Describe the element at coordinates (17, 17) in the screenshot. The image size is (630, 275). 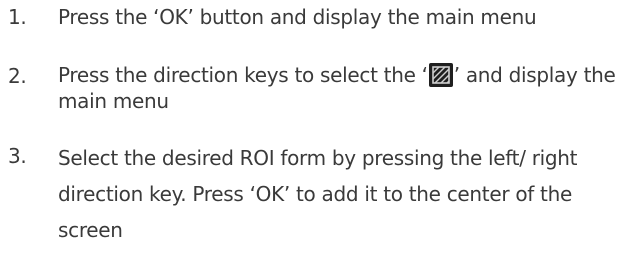
I see `step-number: 1.` at that location.